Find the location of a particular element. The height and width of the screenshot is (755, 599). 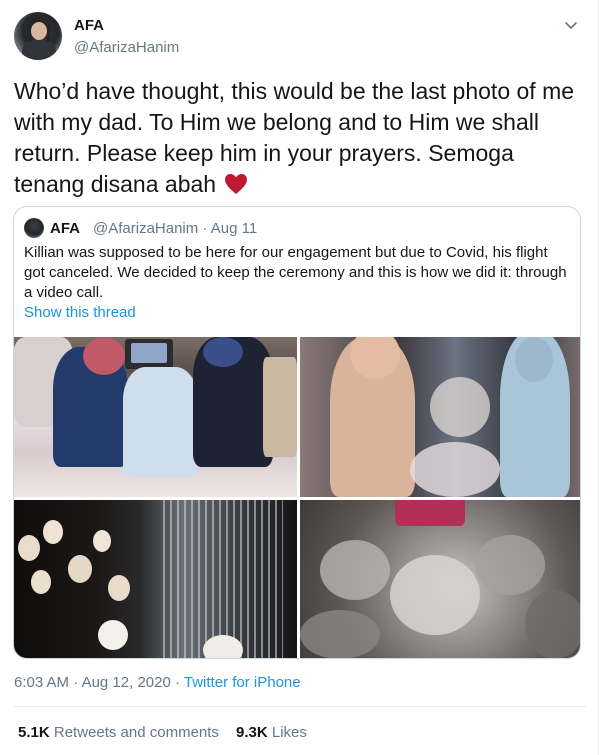

avatar is located at coordinates (38, 36).